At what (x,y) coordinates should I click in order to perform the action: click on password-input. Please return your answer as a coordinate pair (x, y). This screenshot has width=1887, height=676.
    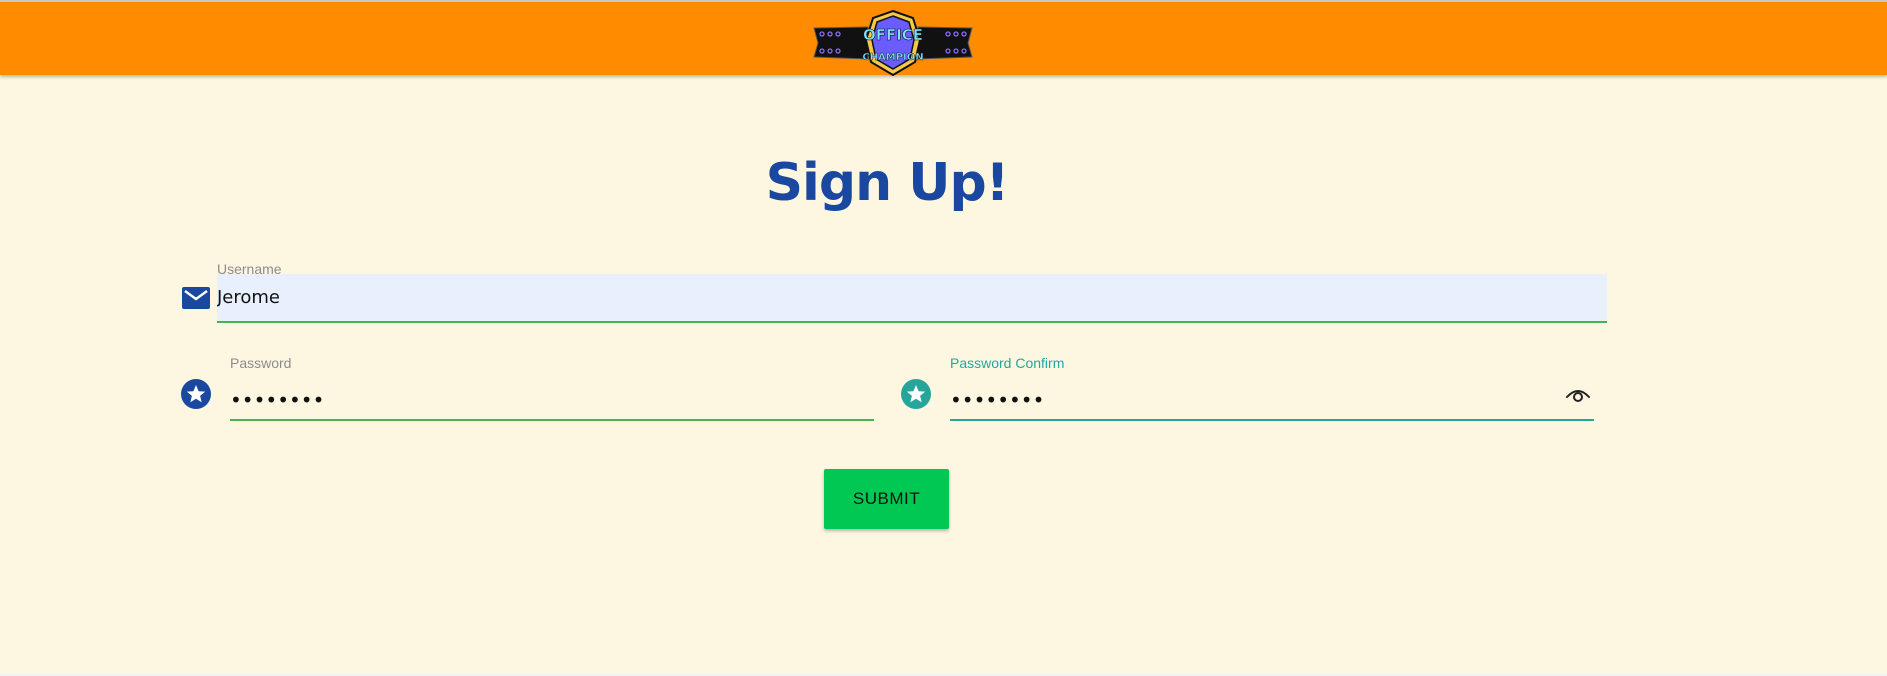
    Looking at the image, I should click on (520, 400).